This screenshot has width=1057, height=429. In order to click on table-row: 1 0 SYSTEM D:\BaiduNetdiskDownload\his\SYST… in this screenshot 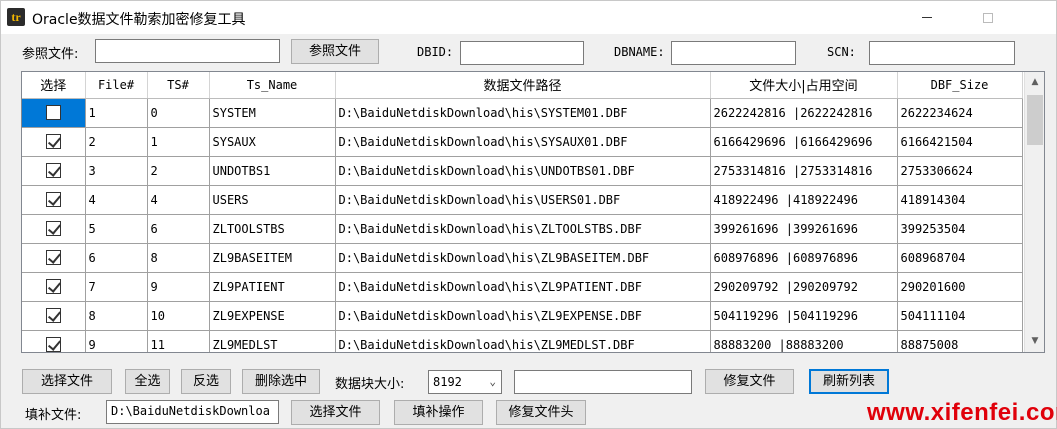, I will do `click(522, 113)`.